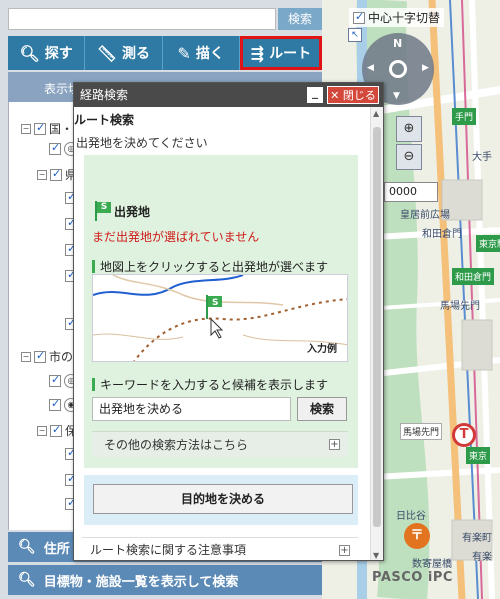  Describe the element at coordinates (215, 303) in the screenshot. I see `svg-text: S` at that location.